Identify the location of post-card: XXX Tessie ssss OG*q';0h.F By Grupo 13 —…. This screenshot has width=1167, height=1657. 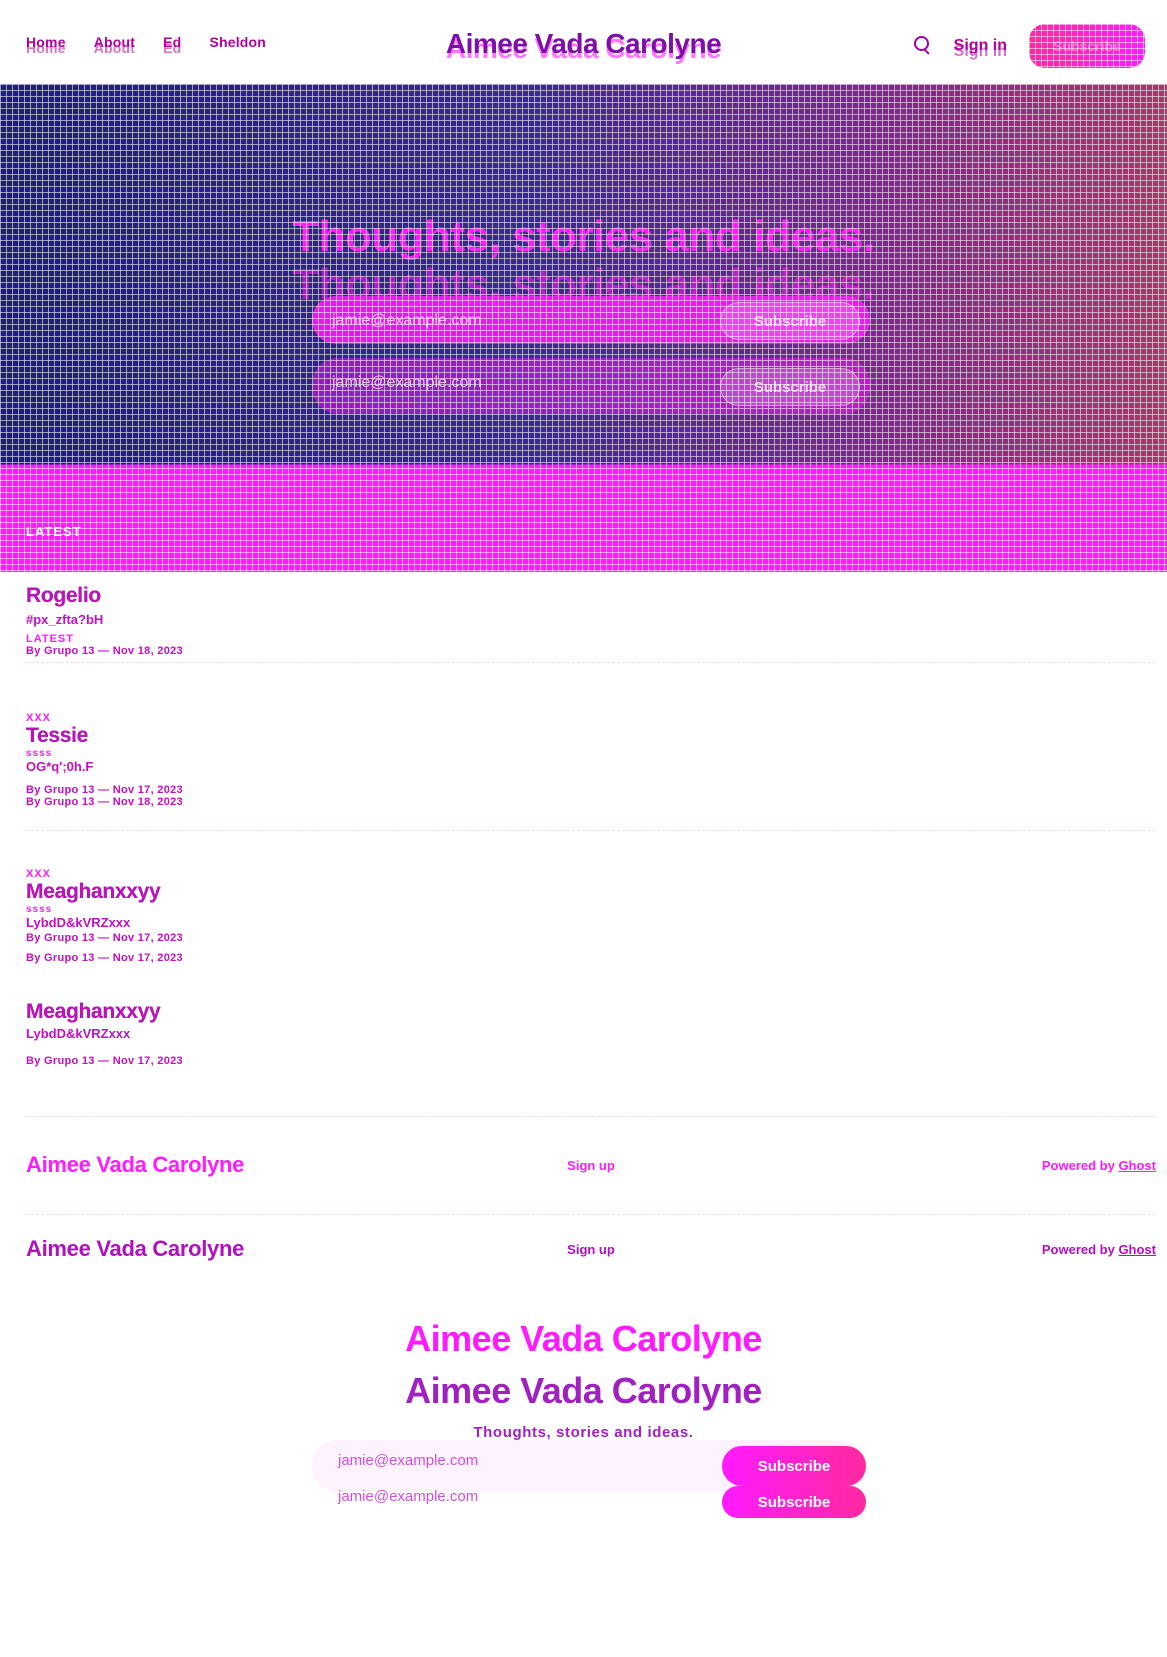
(591, 760).